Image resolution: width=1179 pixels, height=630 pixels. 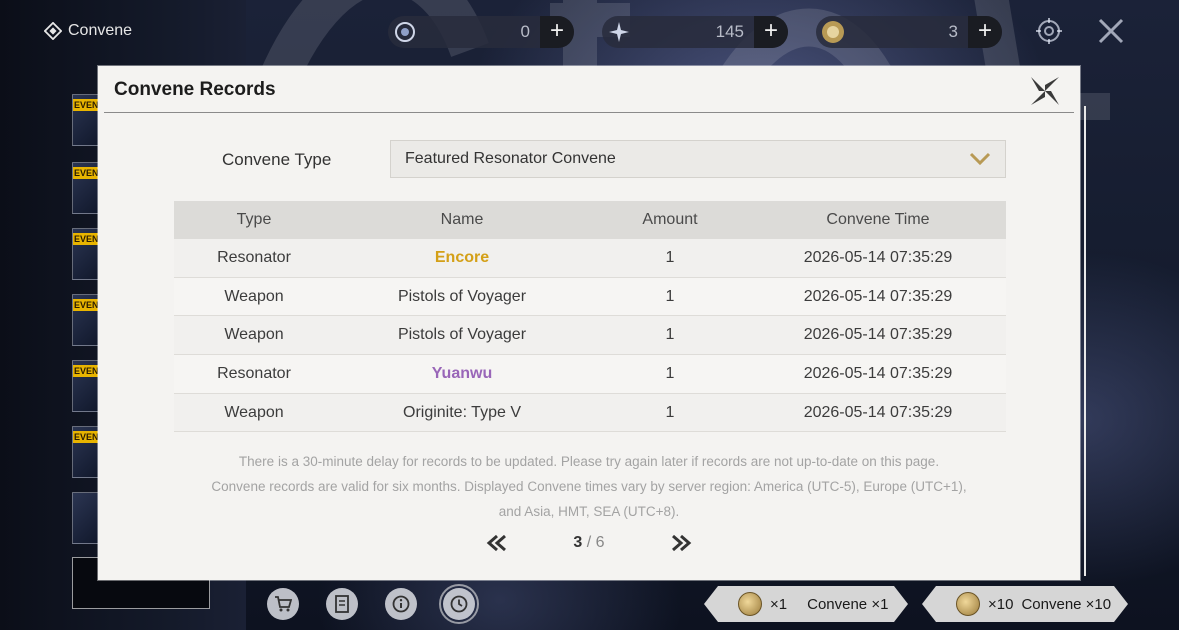 What do you see at coordinates (401, 604) in the screenshot?
I see `info-icon` at bounding box center [401, 604].